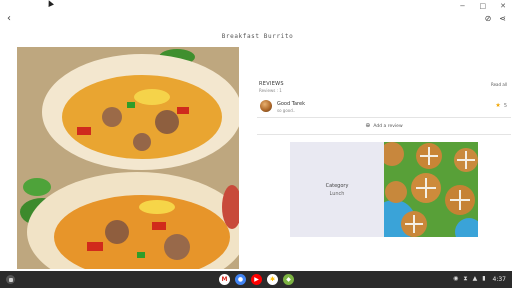 The width and height of the screenshot is (512, 288). What do you see at coordinates (272, 279) in the screenshot?
I see `photos-icon: ✱` at bounding box center [272, 279].